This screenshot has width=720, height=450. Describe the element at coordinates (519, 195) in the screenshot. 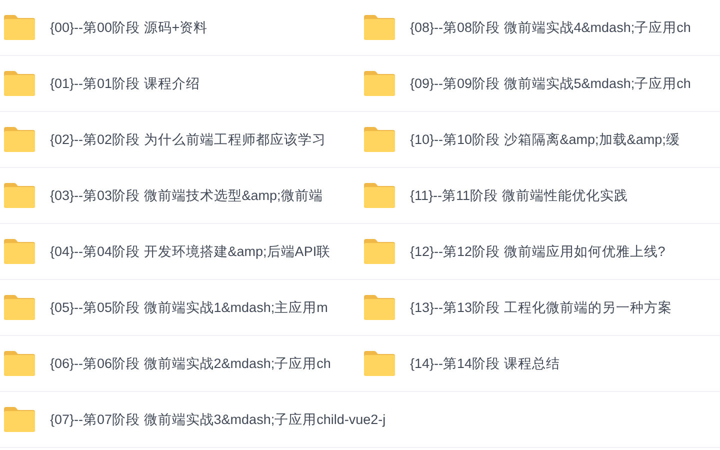

I see `folder-name: {11}--第11阶段 微前端性能优化实践` at that location.